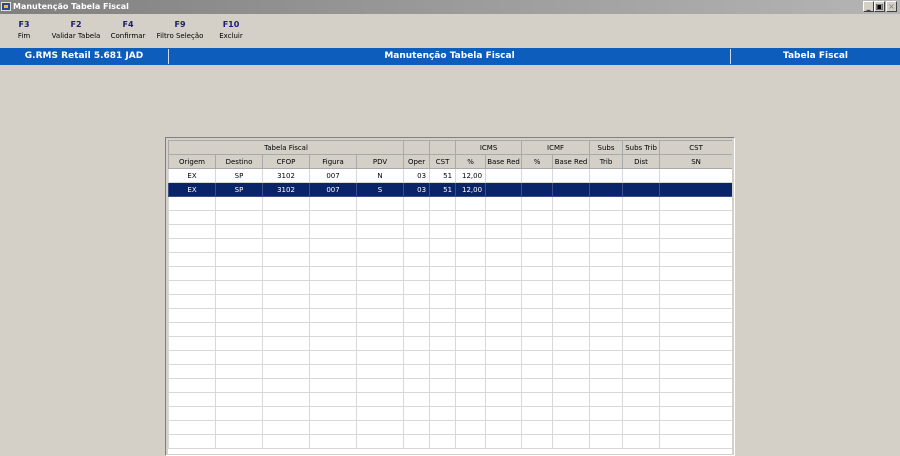  What do you see at coordinates (239, 175) in the screenshot?
I see `cell-destino: SP` at bounding box center [239, 175].